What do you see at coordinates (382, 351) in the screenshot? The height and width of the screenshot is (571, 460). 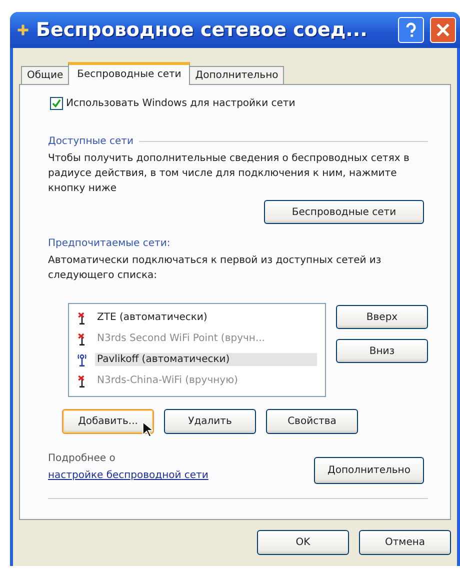 I see `move-button: Вниз` at bounding box center [382, 351].